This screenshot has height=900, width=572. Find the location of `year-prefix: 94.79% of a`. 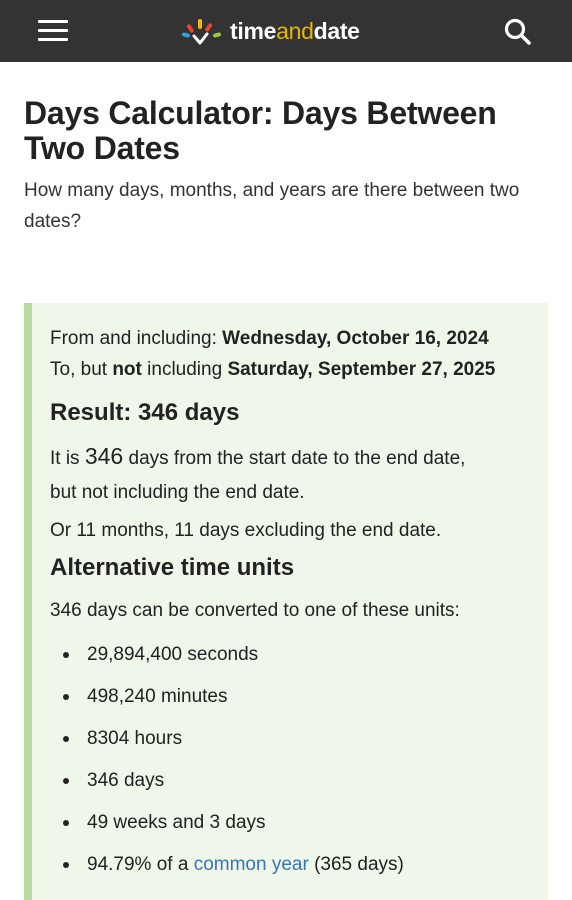

year-prefix: 94.79% of a is located at coordinates (140, 864).